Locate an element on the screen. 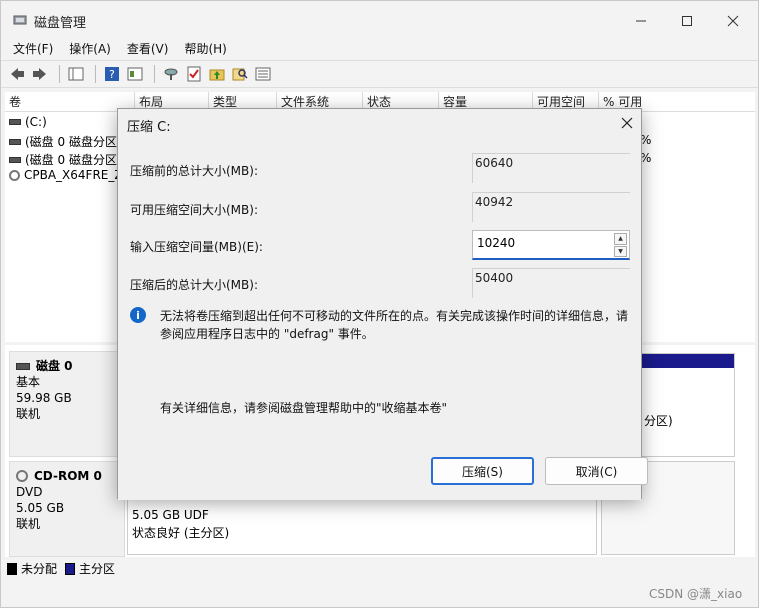 The height and width of the screenshot is (608, 759). spin-up-button: ▲ is located at coordinates (620, 239).